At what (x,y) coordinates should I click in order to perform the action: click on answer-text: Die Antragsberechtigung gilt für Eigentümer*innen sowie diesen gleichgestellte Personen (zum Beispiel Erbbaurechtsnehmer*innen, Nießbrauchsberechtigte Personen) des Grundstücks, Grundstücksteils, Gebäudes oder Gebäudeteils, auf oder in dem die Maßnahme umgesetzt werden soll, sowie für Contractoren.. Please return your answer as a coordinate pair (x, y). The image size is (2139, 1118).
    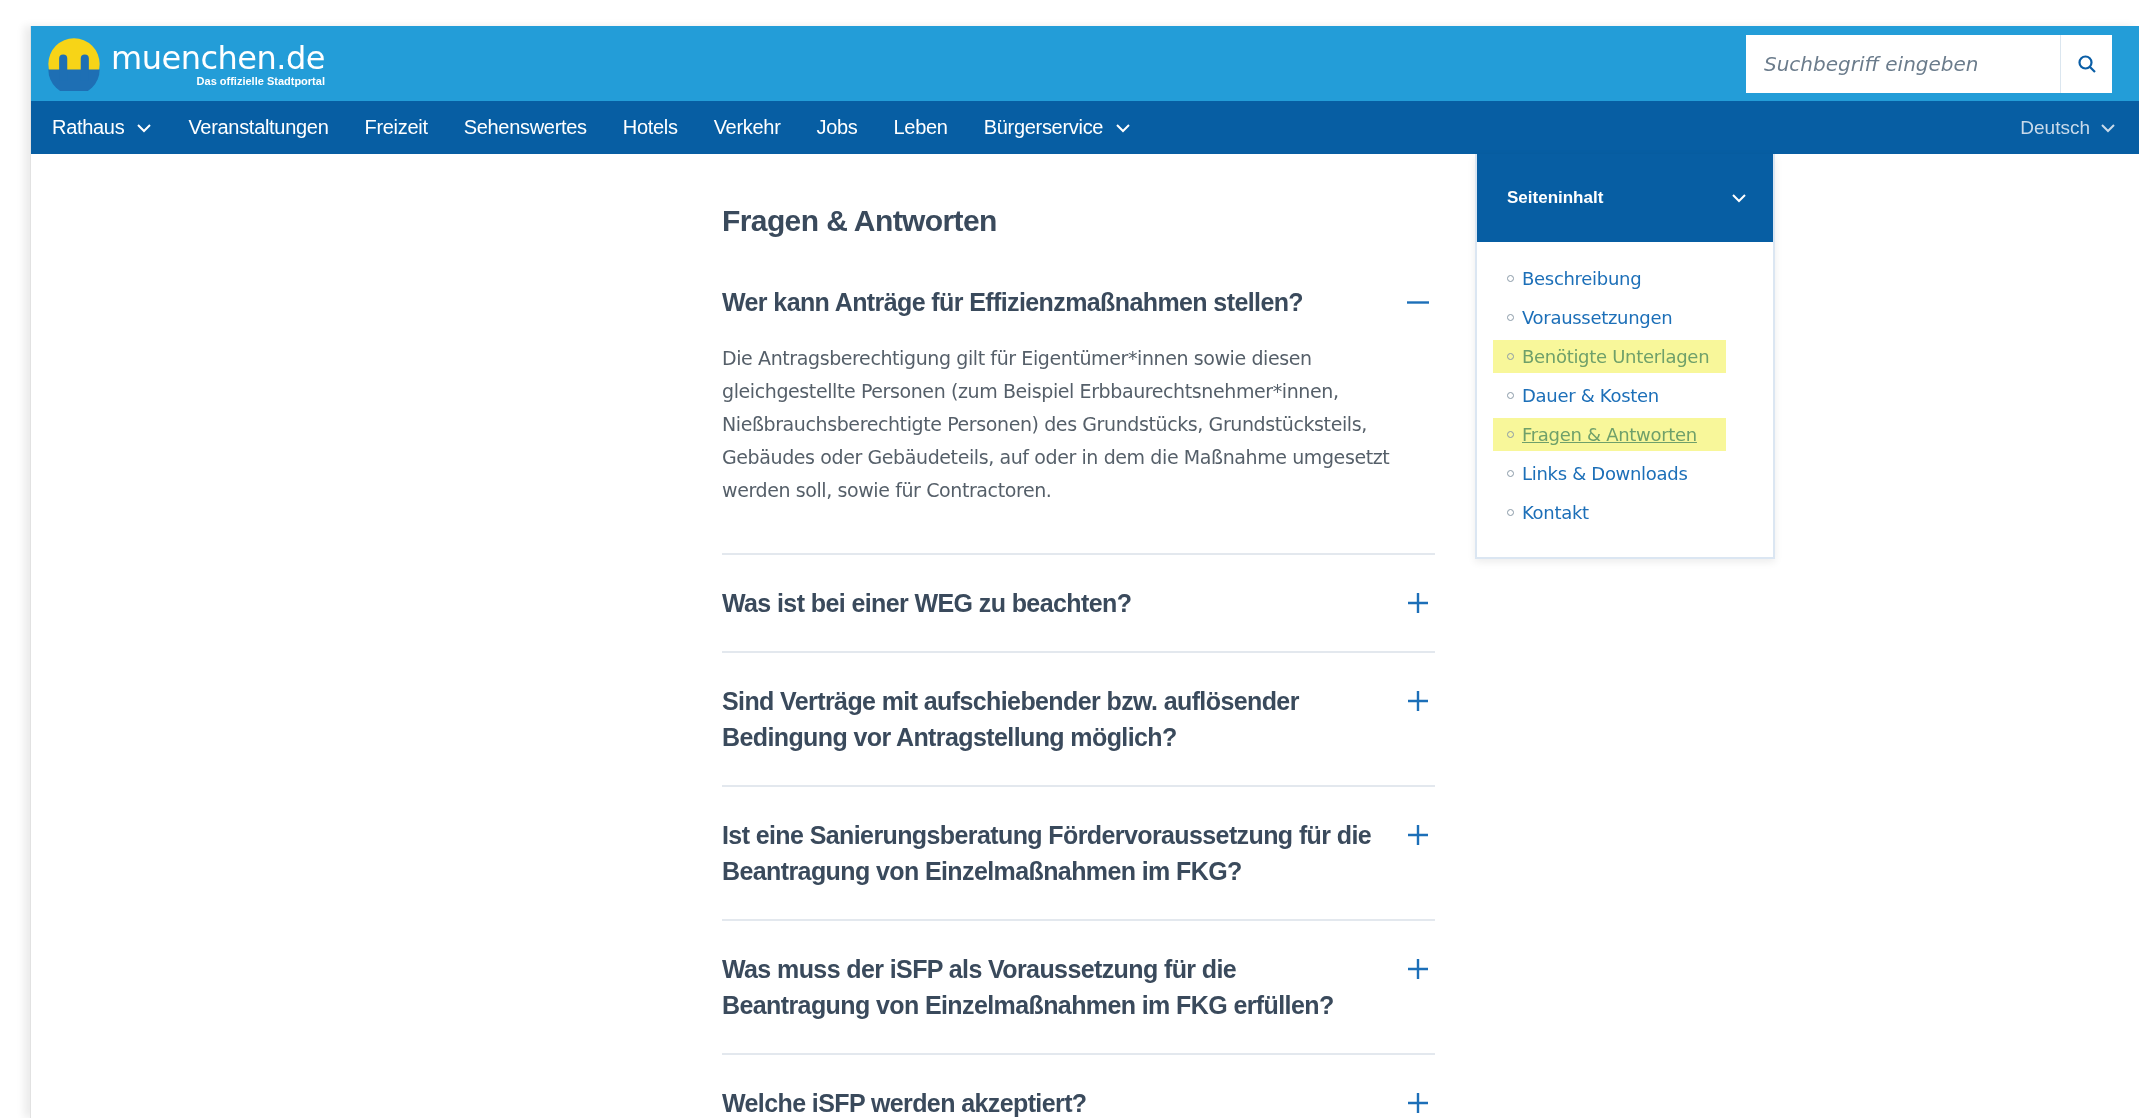
    Looking at the image, I should click on (1056, 424).